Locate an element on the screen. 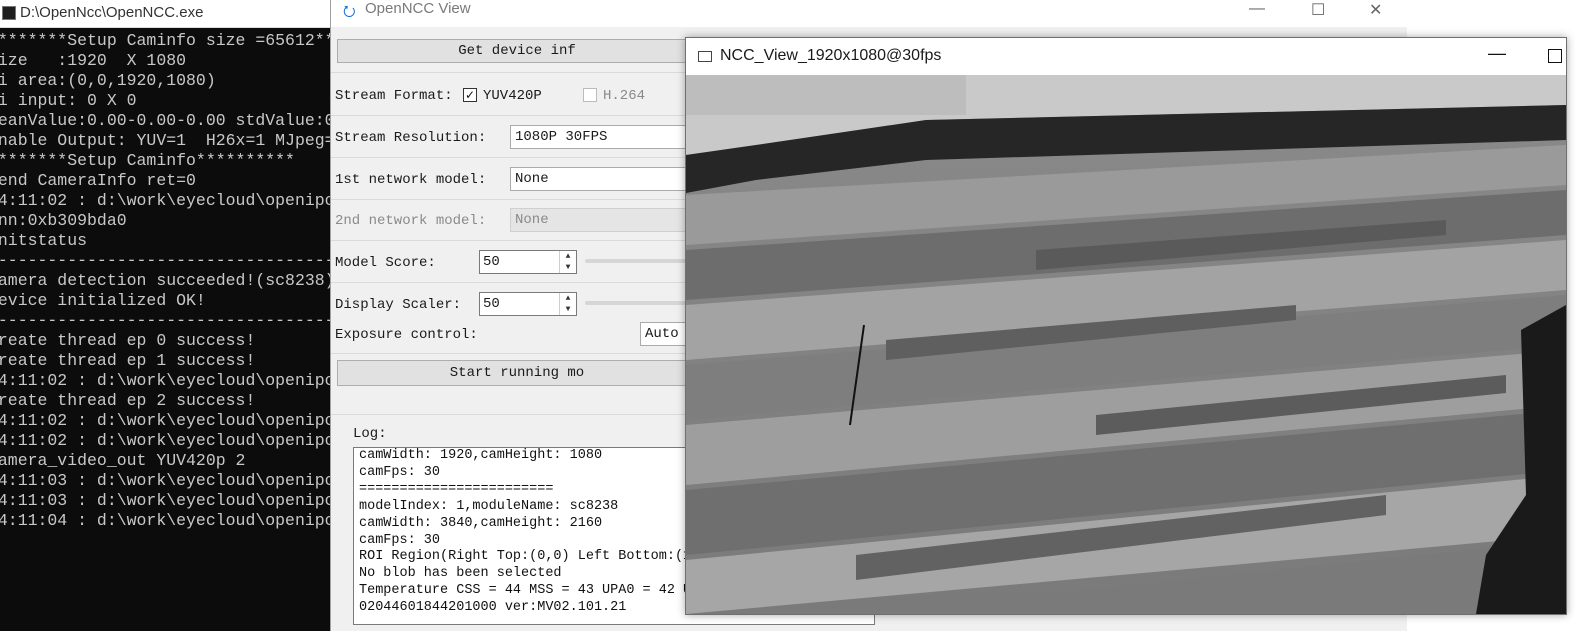 This screenshot has height=631, width=1575. start-running-button: Start running mo is located at coordinates (517, 373).